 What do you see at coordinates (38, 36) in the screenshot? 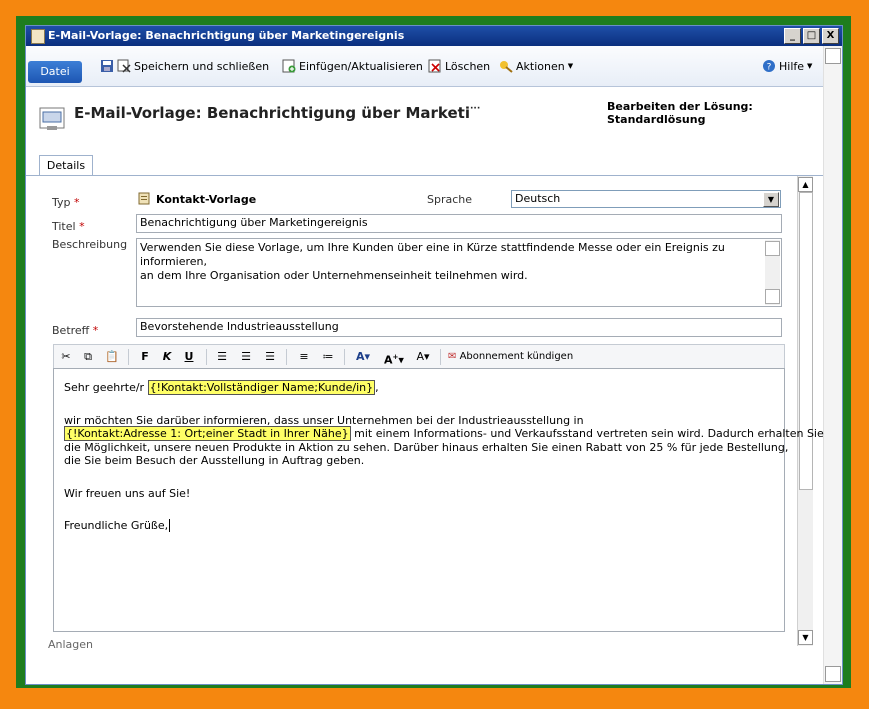
I see `document-icon` at bounding box center [38, 36].